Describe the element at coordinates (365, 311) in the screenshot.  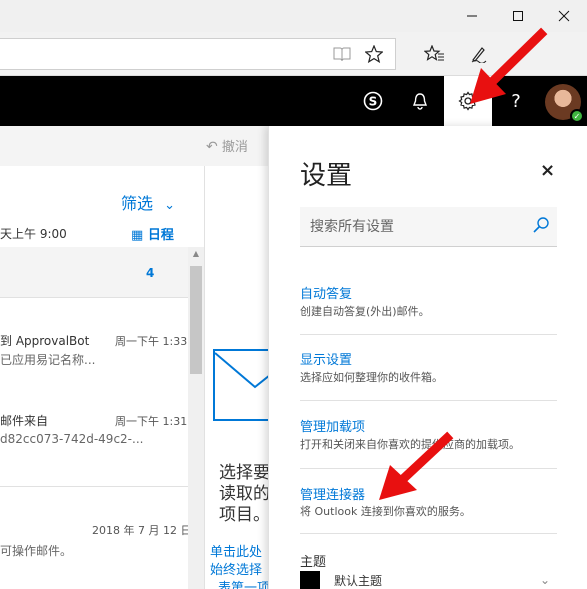
I see `settings-item-desc: 创建自动答复(外出)邮件。` at that location.